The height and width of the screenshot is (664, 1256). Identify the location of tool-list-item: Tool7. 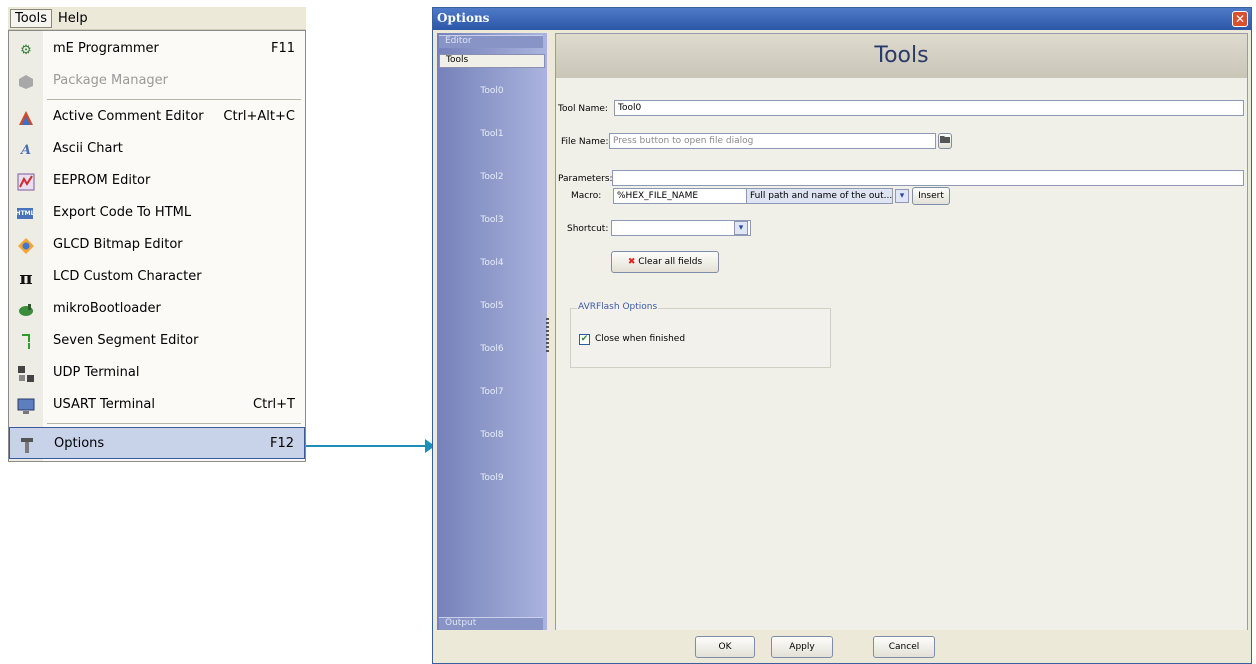
(492, 392).